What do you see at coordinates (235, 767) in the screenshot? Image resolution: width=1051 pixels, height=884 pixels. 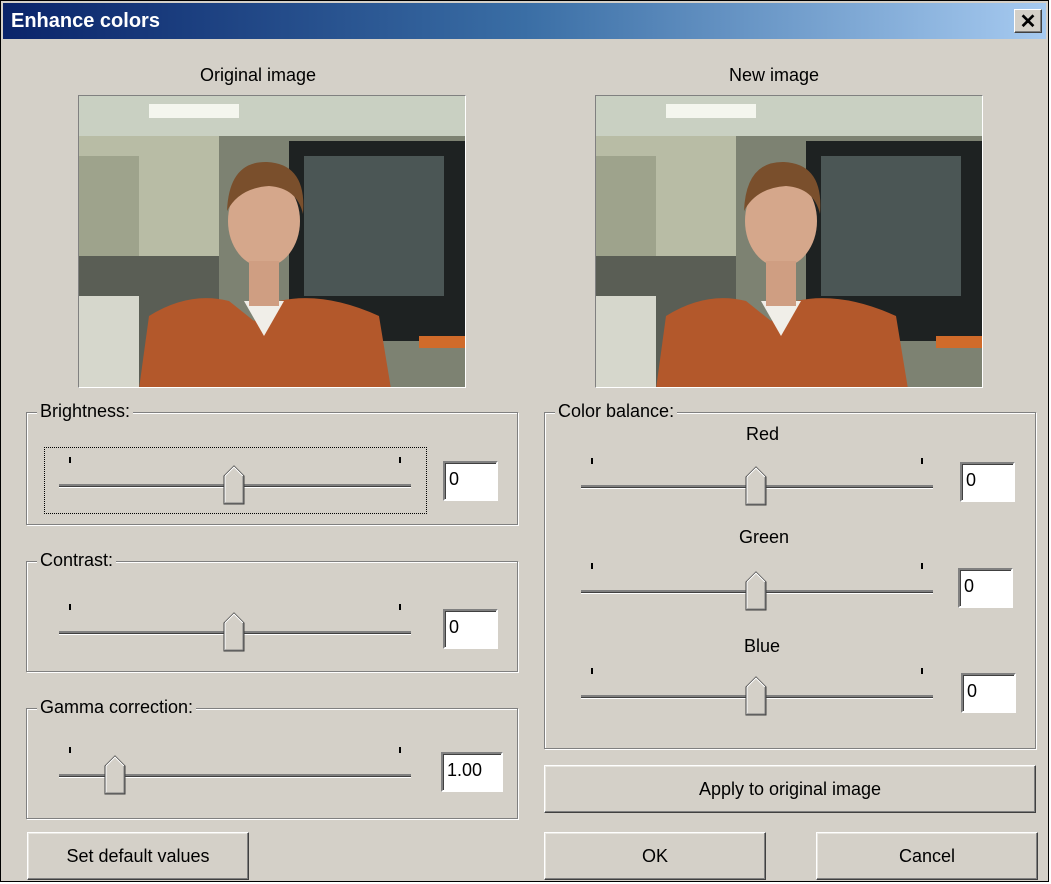 I see `gamma-slider` at bounding box center [235, 767].